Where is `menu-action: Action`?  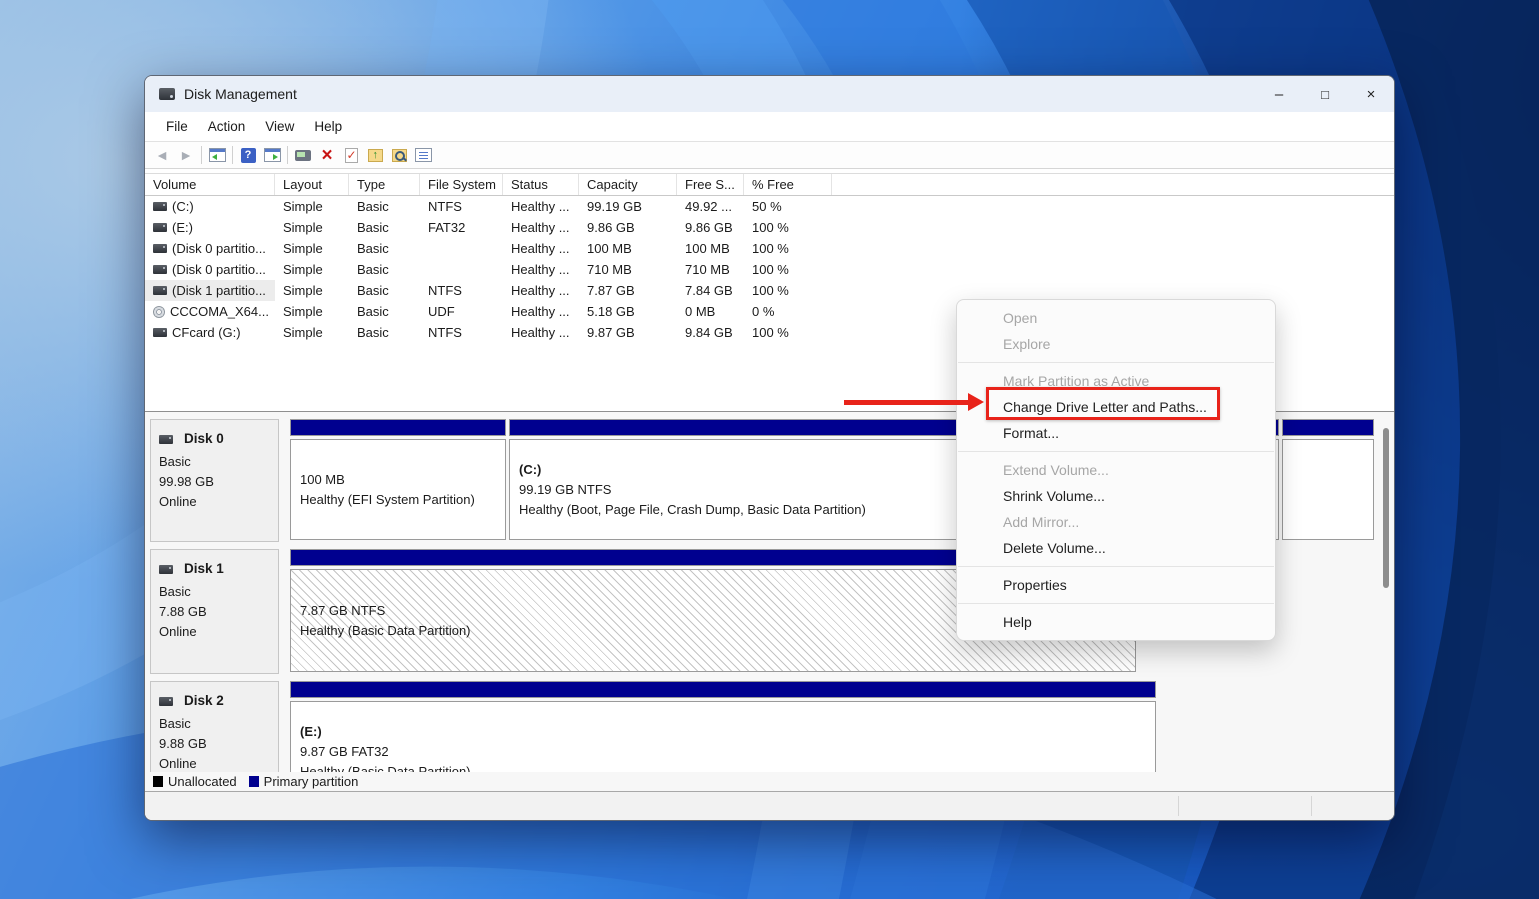 menu-action: Action is located at coordinates (227, 126).